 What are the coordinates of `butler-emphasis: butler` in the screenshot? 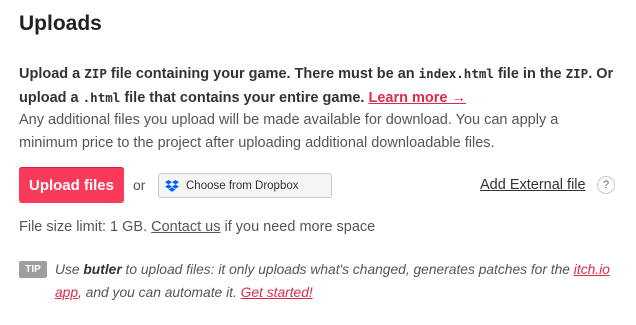 It's located at (102, 269).